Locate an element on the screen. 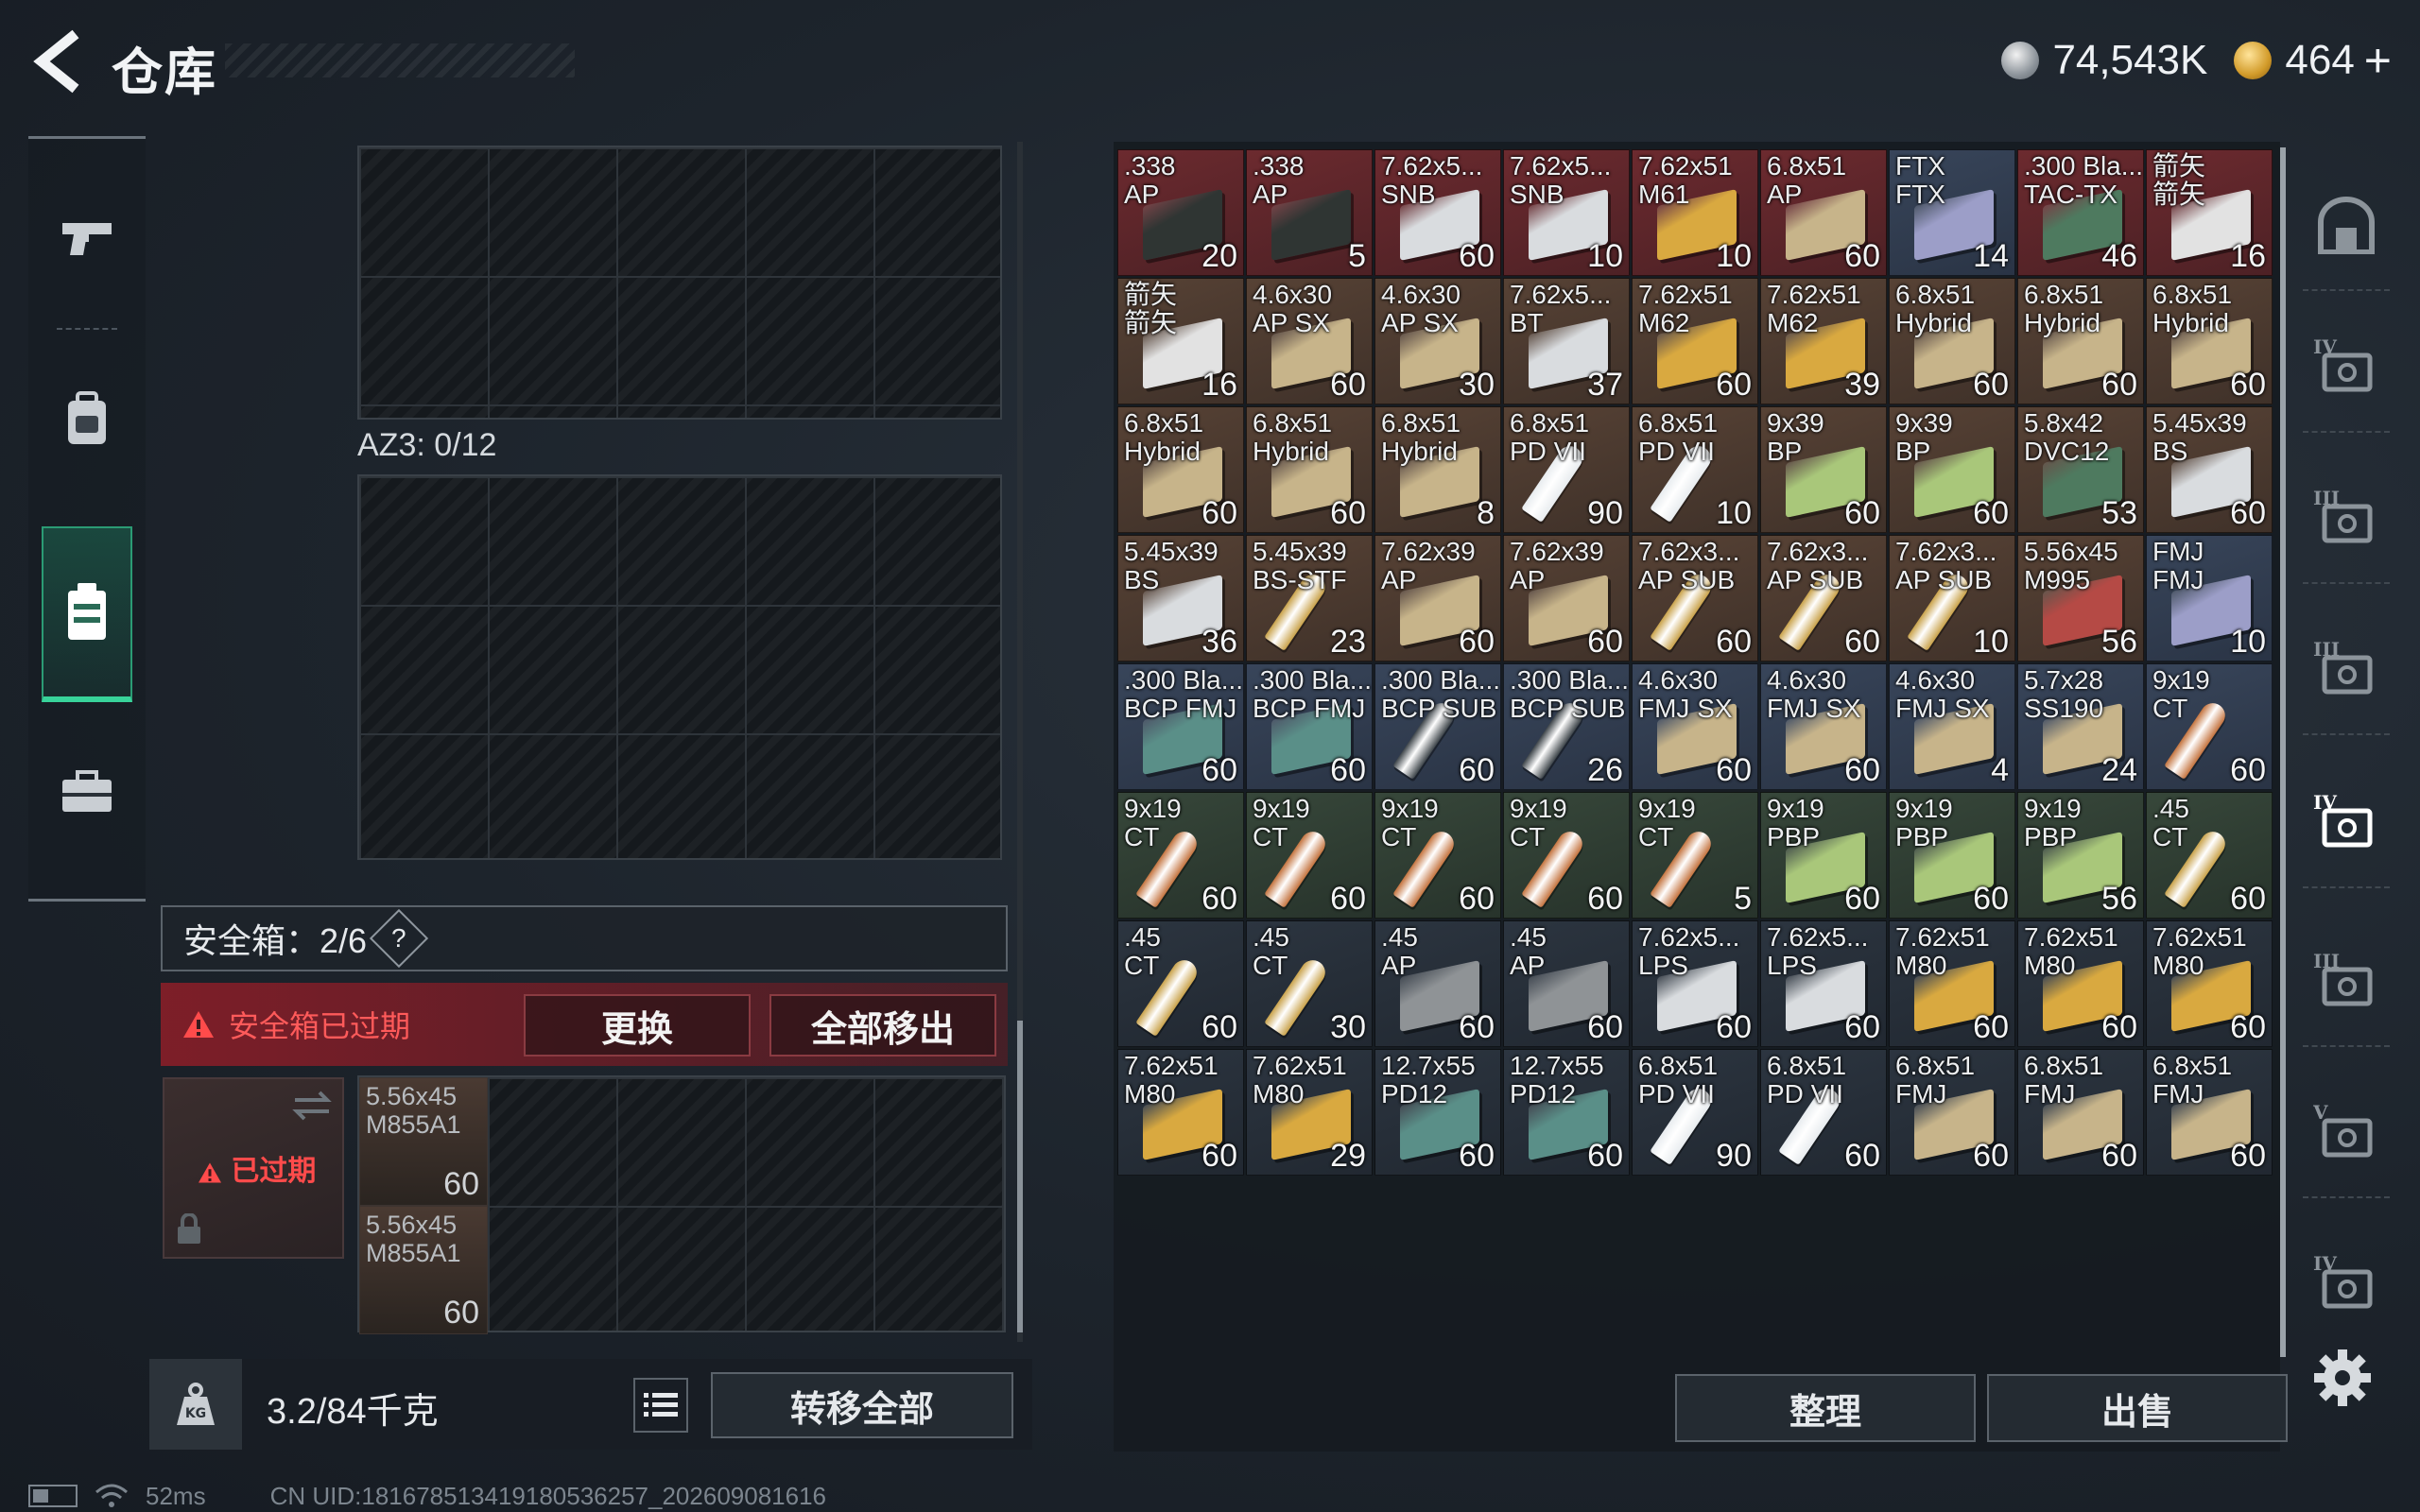  item-cell: 6.8x51 AP 60 is located at coordinates (1823, 212).